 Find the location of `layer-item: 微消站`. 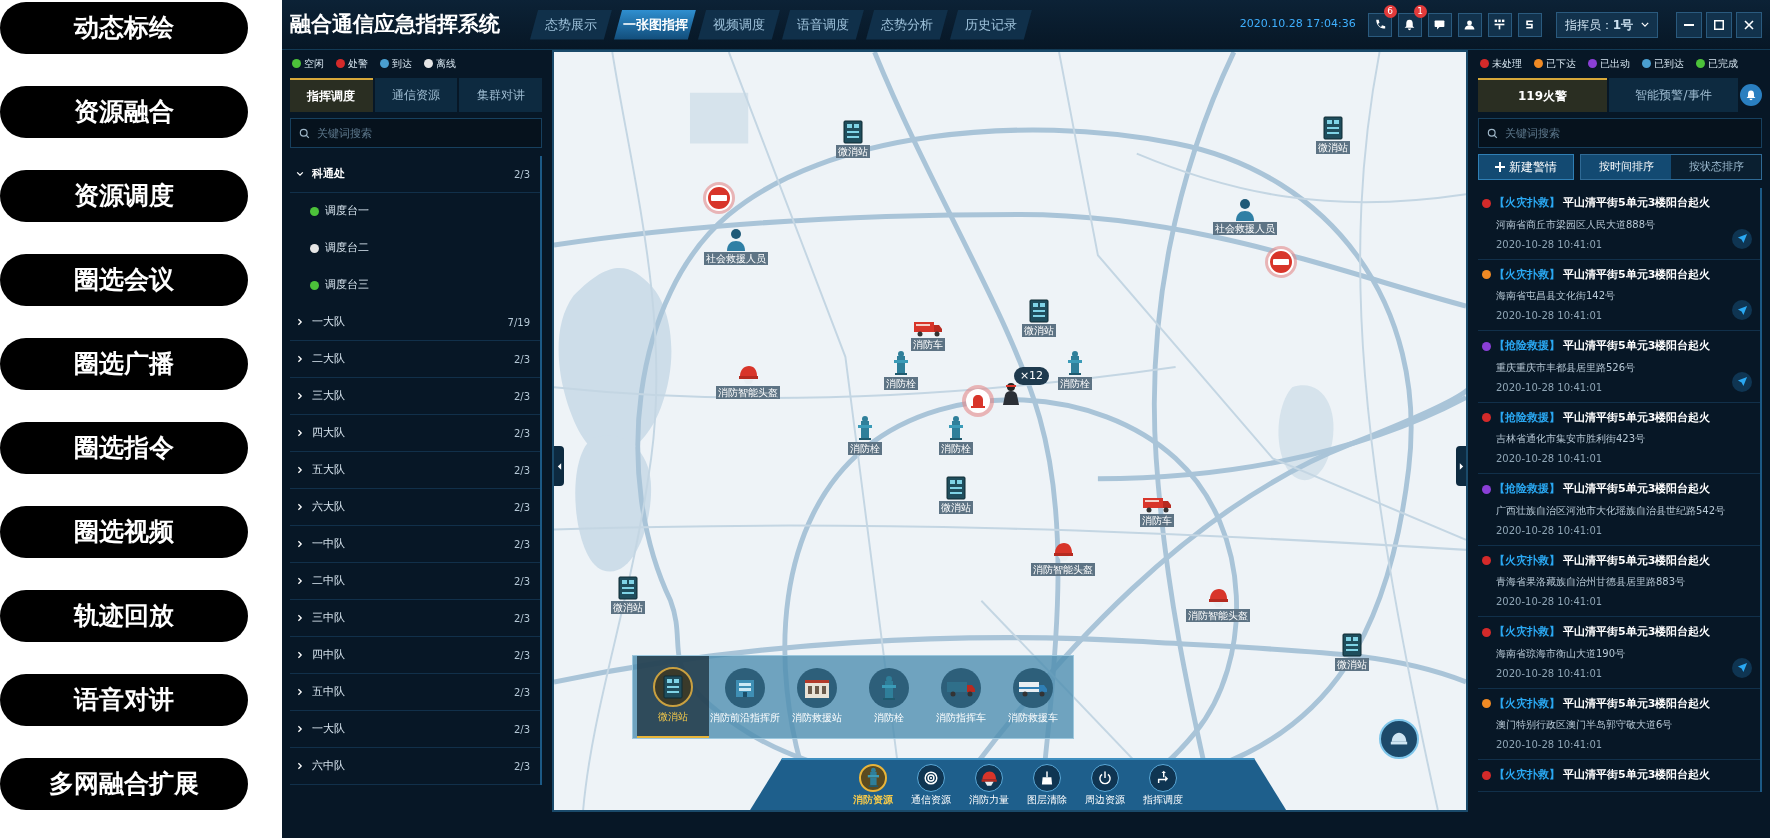

layer-item: 微消站 is located at coordinates (673, 696).